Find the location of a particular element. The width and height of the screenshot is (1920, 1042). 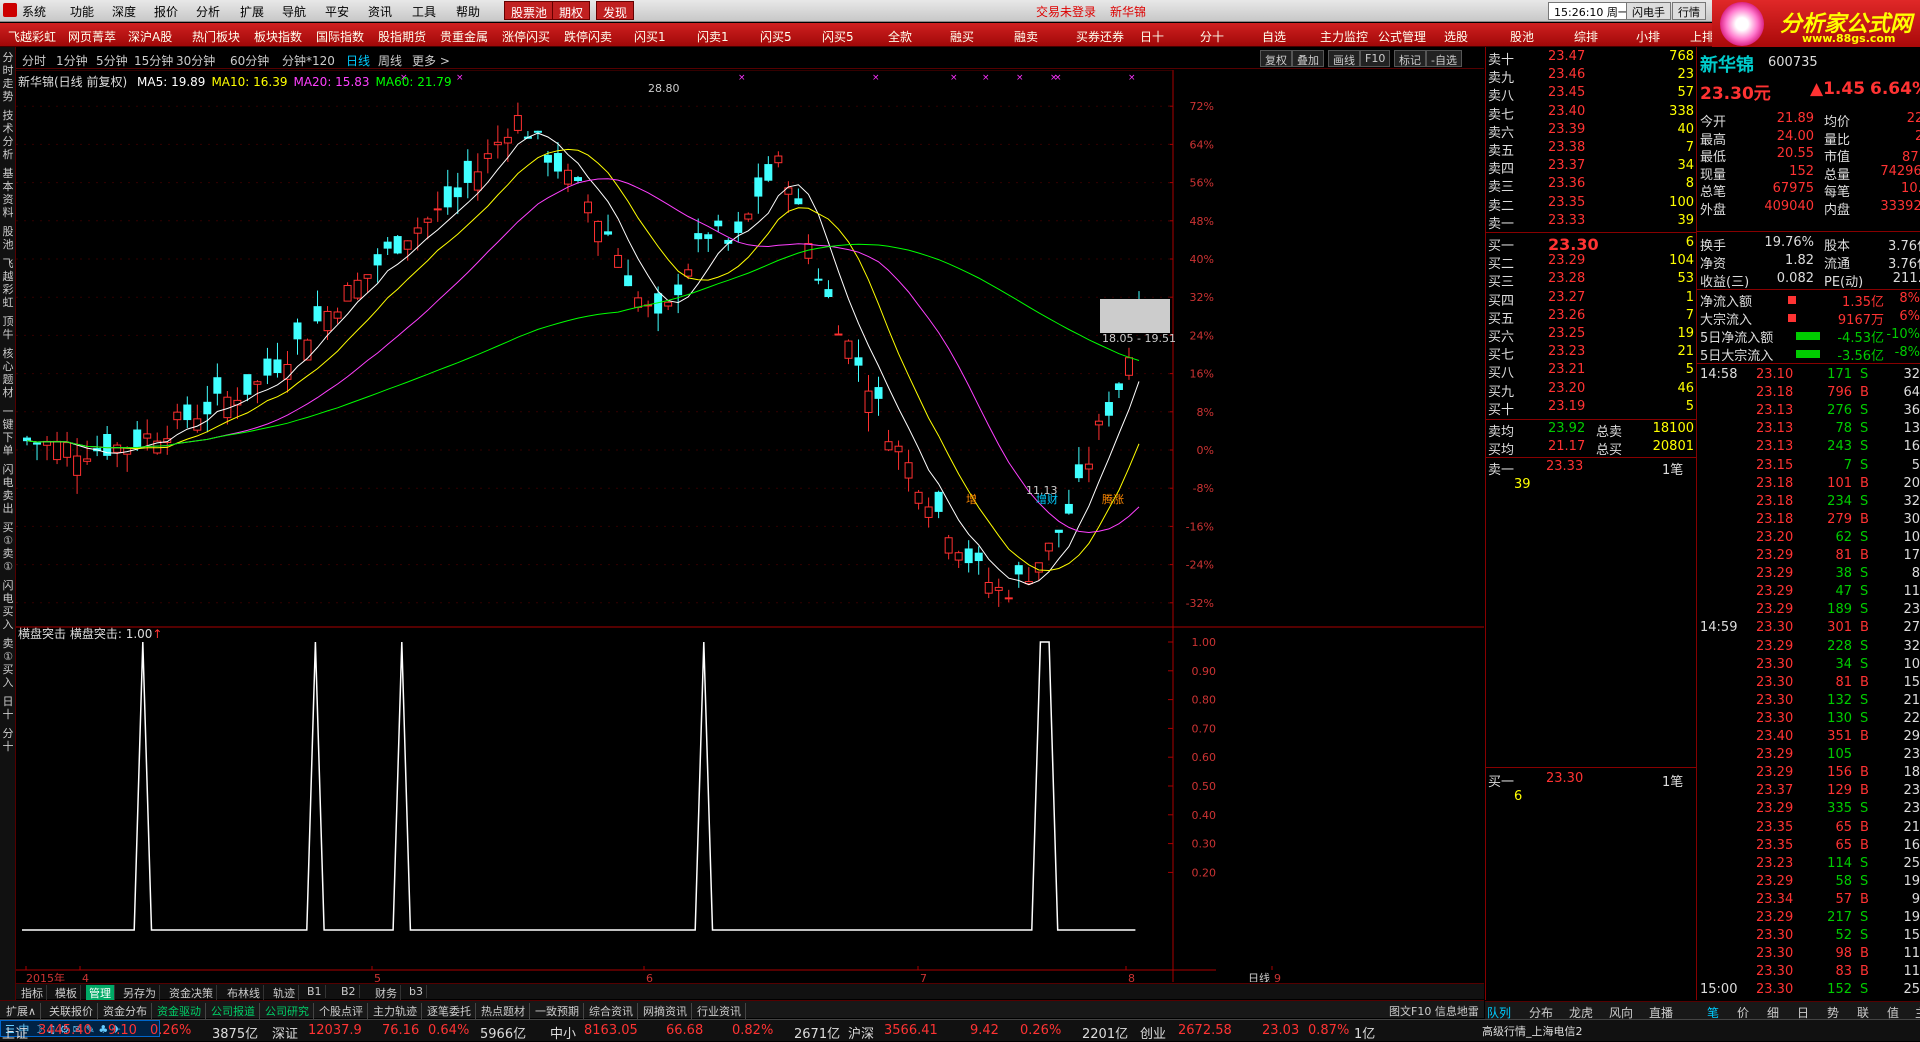

period-3: 15分钟 is located at coordinates (153, 60).